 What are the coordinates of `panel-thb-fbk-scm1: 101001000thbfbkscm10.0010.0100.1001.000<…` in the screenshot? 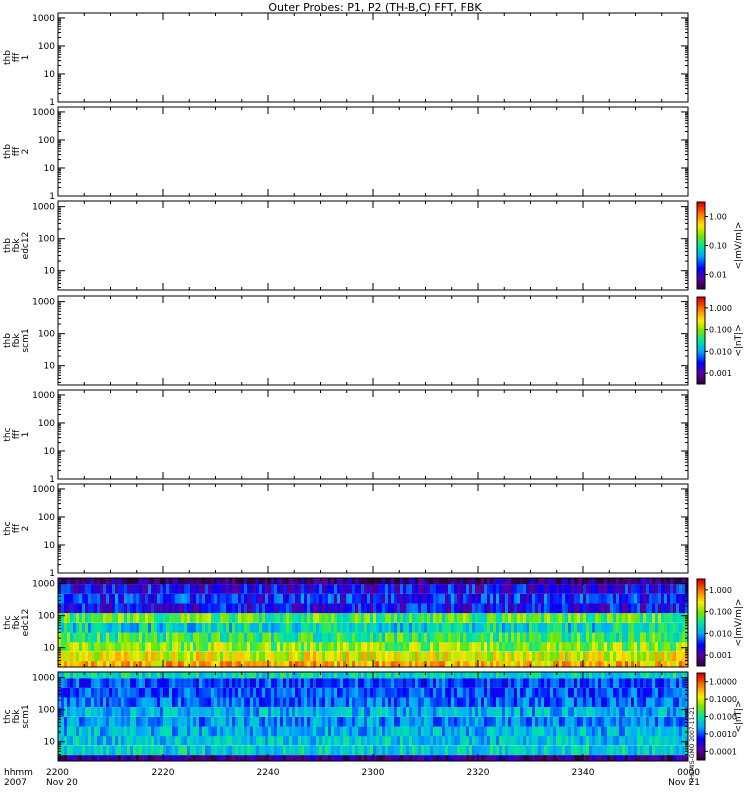 It's located at (373, 340).